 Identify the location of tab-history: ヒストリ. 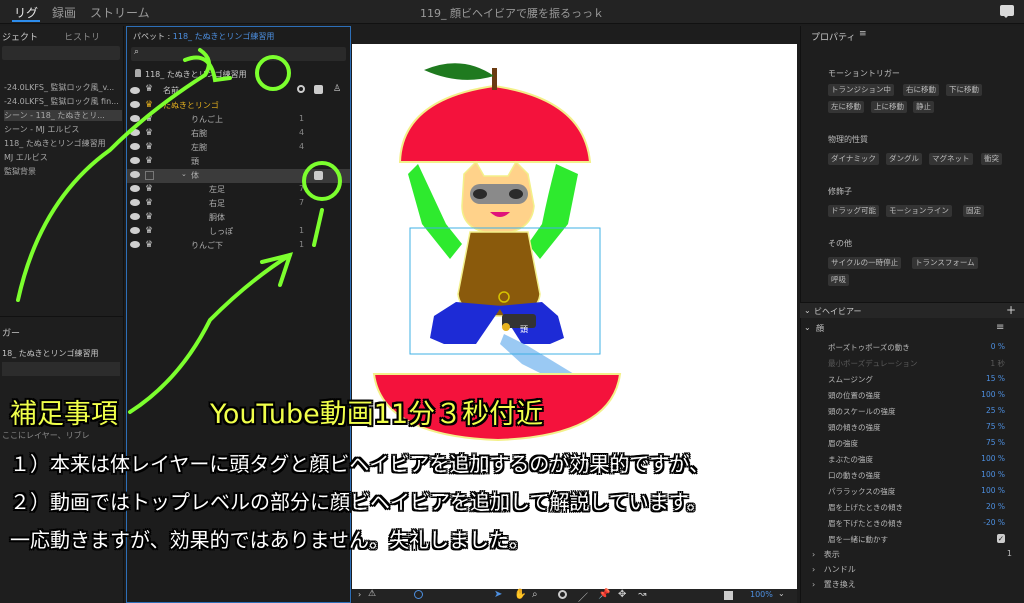
(82, 36).